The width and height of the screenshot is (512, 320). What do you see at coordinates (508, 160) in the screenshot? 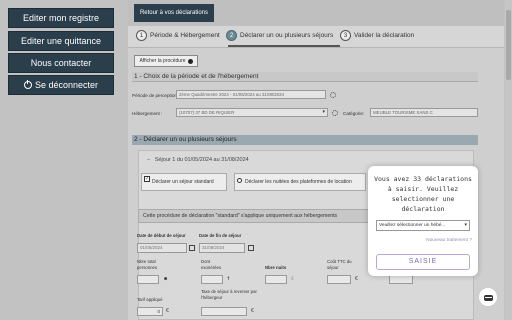
I see `scrollbar` at bounding box center [508, 160].